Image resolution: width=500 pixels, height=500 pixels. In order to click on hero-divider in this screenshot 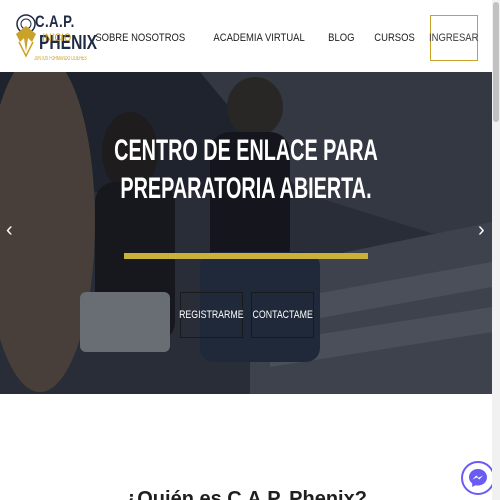, I will do `click(246, 256)`.